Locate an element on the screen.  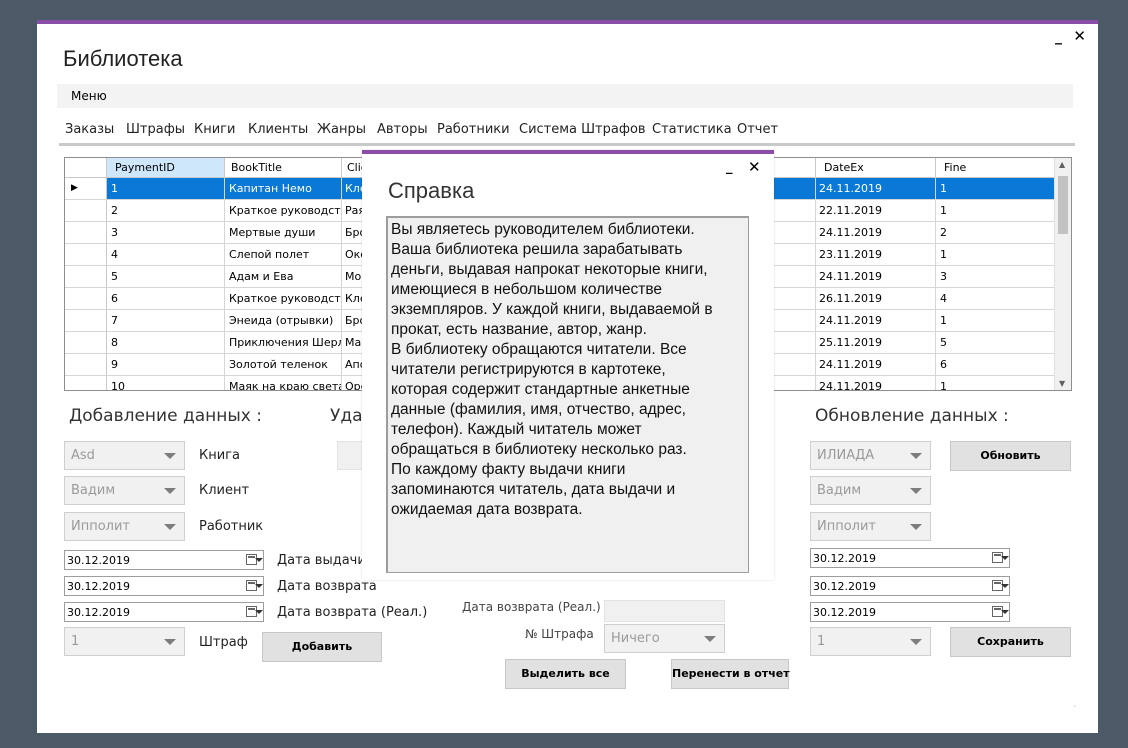
add-worker-value: Ипполит is located at coordinates (101, 526).